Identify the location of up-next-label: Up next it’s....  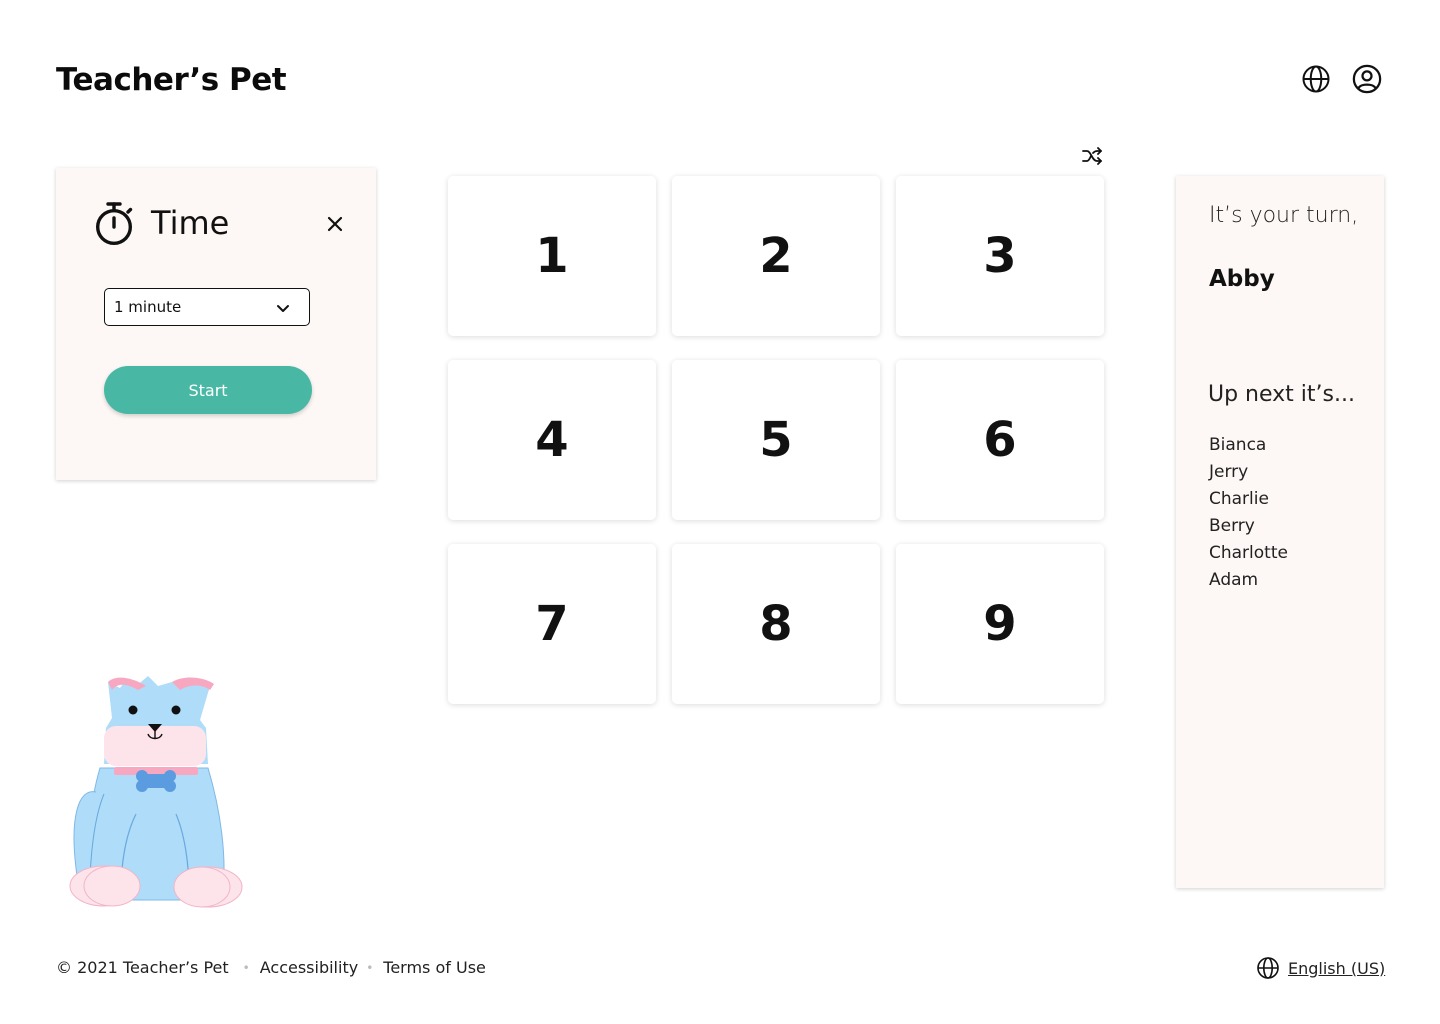
(1281, 394).